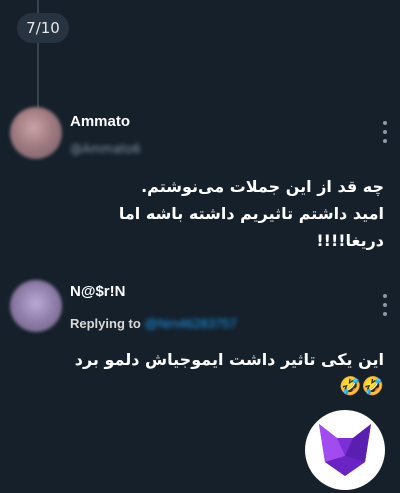 The height and width of the screenshot is (493, 400). Describe the element at coordinates (100, 121) in the screenshot. I see `display-name: Ammato` at that location.